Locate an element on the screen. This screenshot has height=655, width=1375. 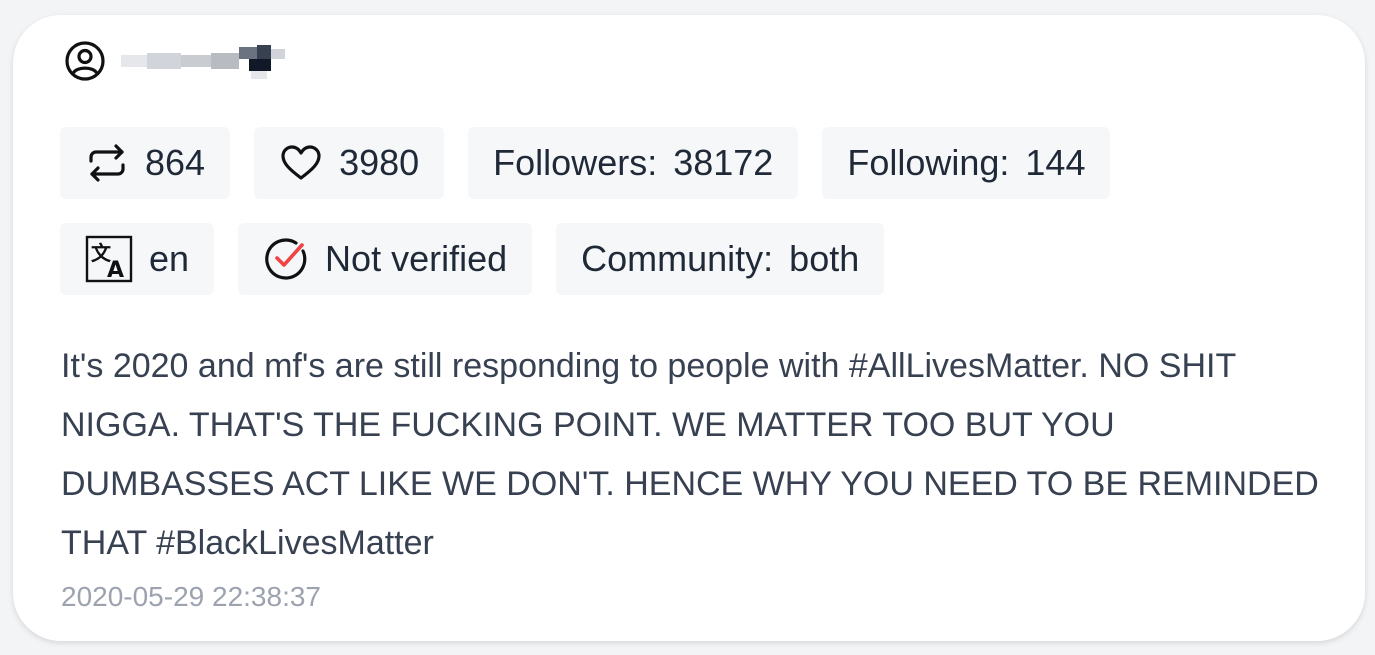
check-circle-icon is located at coordinates (286, 259).